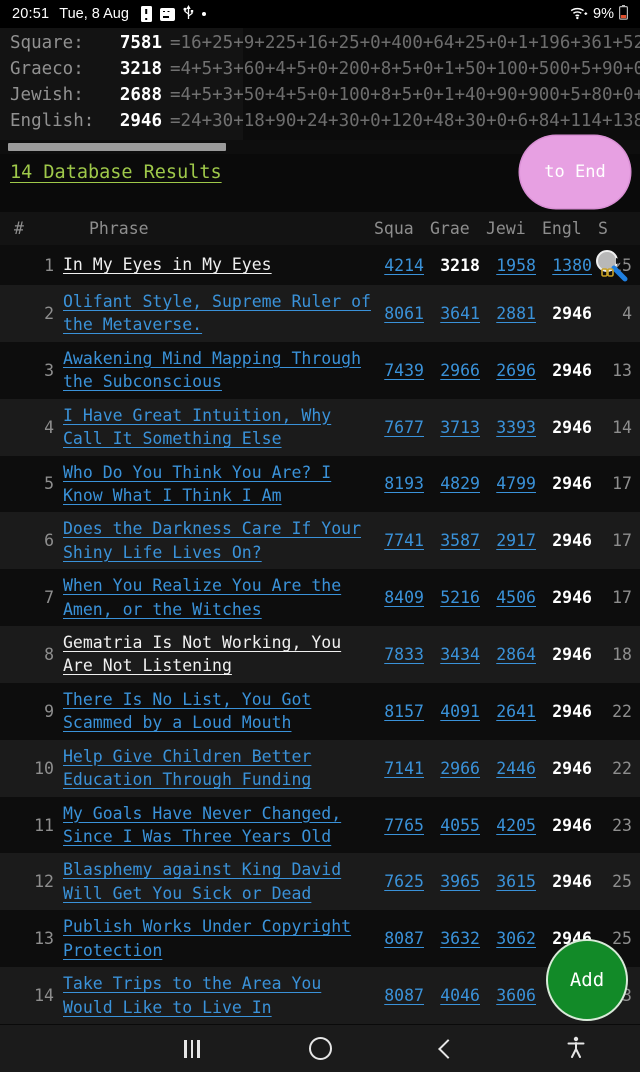 Image resolution: width=640 pixels, height=1072 pixels. I want to click on cipher-value-grae: 4055, so click(458, 825).